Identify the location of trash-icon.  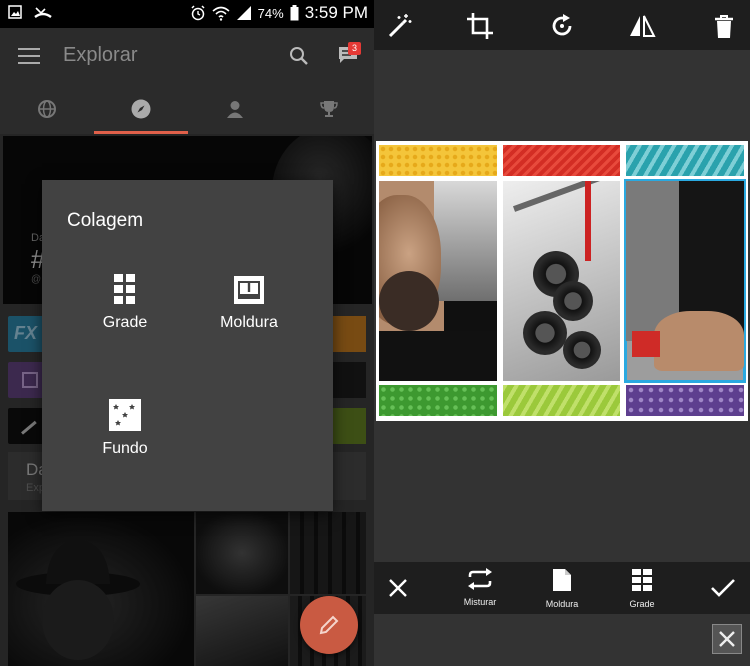
(724, 26).